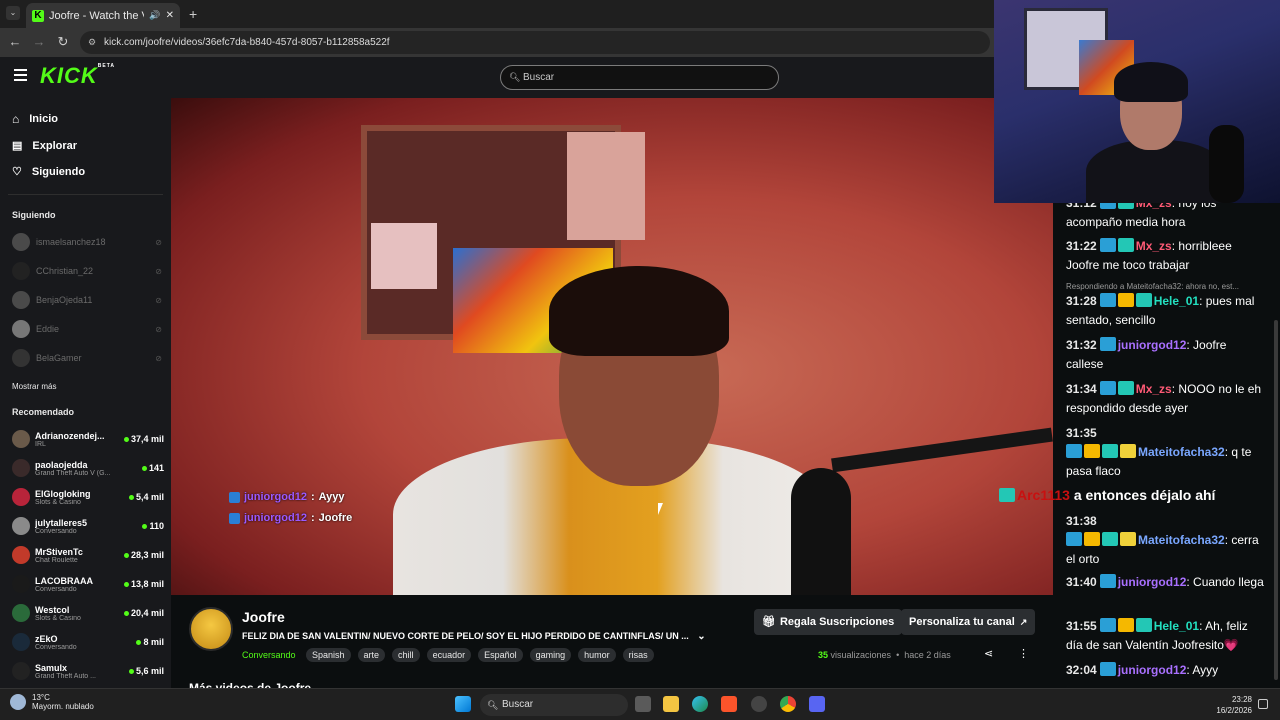  What do you see at coordinates (88, 468) in the screenshot?
I see `recommended-channel: paolaojedda Grand Theft Auto V (G... 141` at bounding box center [88, 468].